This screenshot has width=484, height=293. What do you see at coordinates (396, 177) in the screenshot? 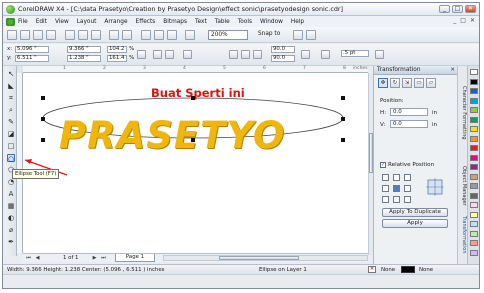
I see `anchor-top-center` at bounding box center [396, 177].